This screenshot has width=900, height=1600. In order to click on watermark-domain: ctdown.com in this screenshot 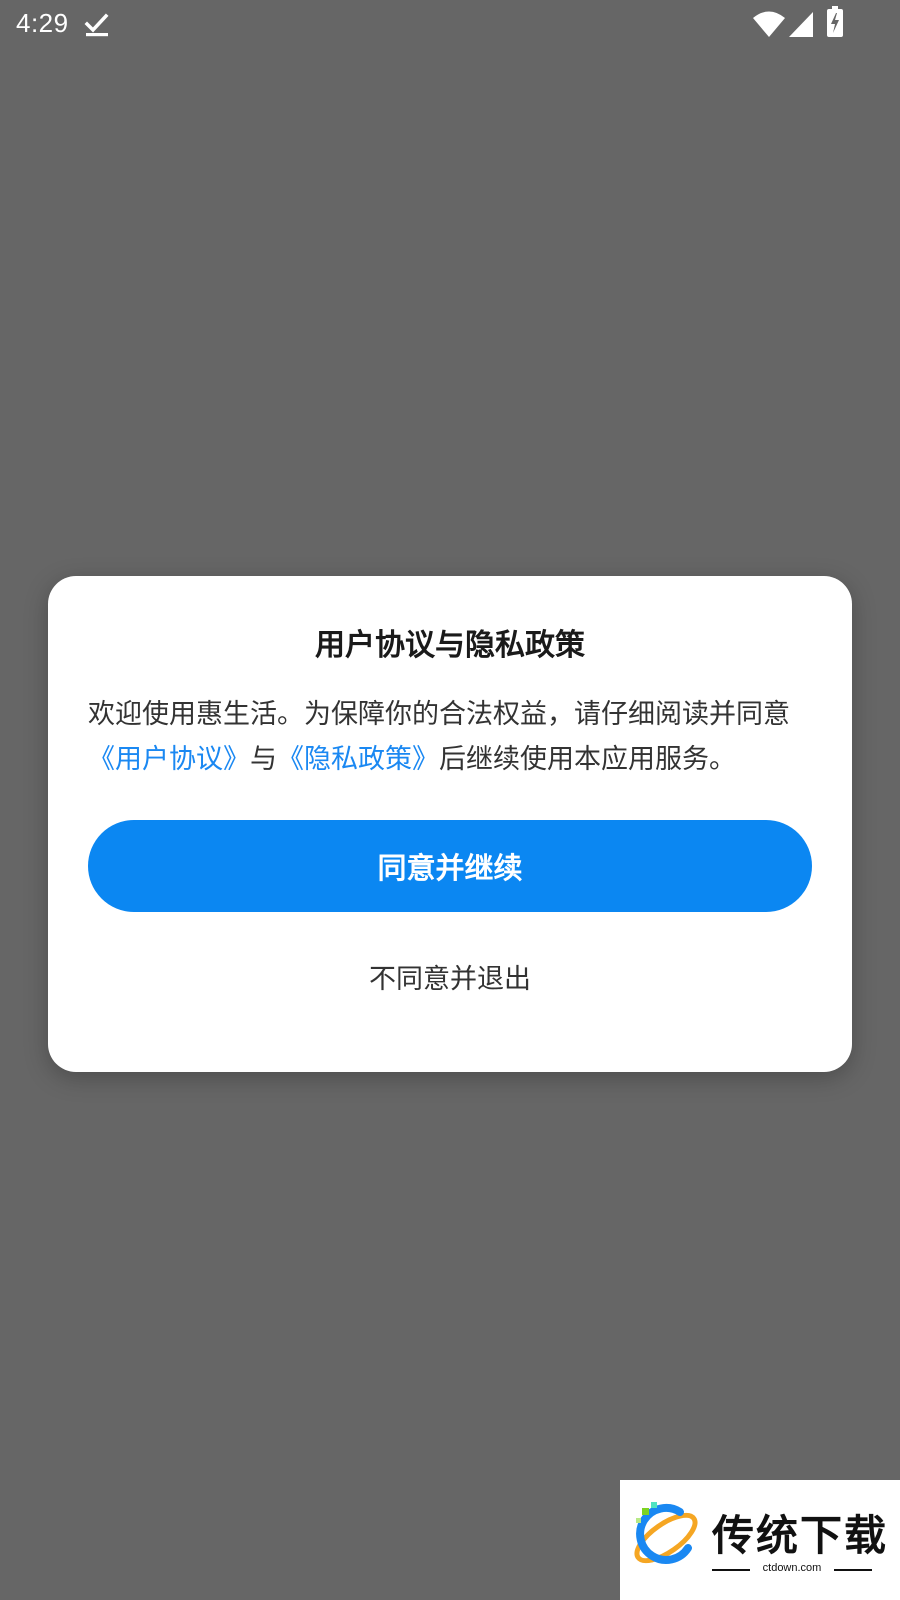, I will do `click(792, 1568)`.